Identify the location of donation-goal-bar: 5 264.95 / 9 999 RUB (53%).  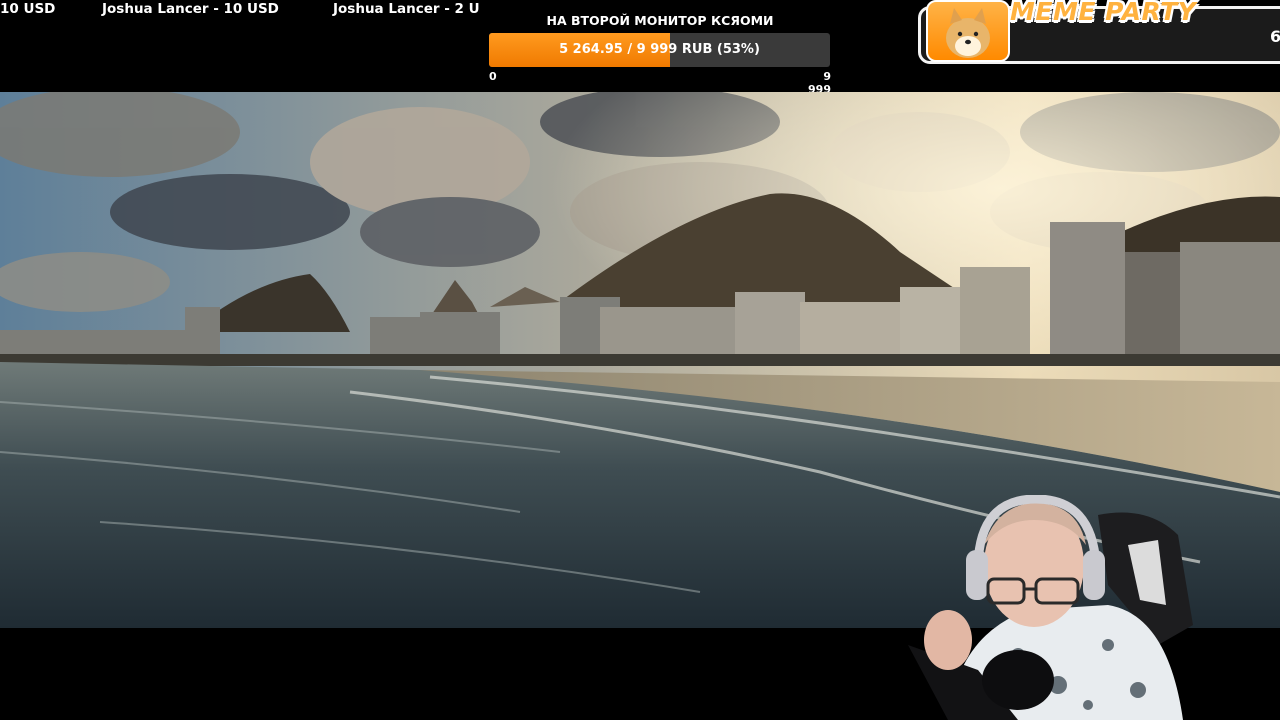
(659, 50).